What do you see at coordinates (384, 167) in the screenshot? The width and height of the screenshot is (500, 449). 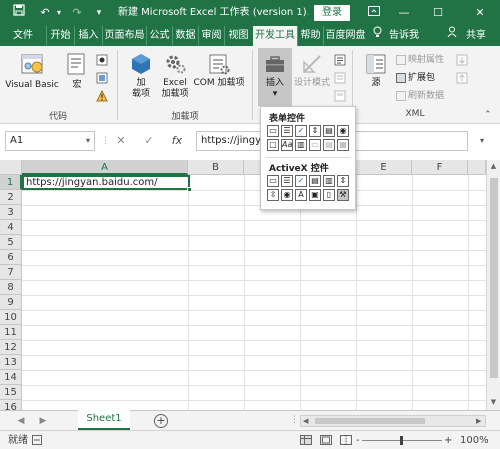 I see `column-header-e: E` at bounding box center [384, 167].